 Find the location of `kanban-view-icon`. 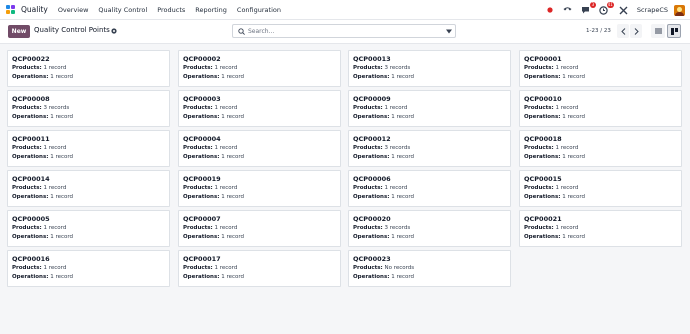

kanban-view-icon is located at coordinates (674, 31).